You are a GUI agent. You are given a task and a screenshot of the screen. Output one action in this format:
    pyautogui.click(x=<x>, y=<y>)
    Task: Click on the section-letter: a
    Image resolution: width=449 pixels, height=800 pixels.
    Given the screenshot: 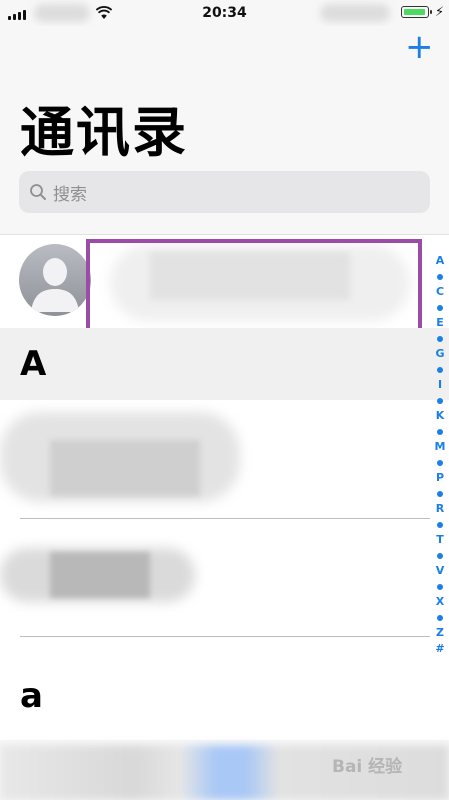 What is the action you would take?
    pyautogui.click(x=31, y=696)
    